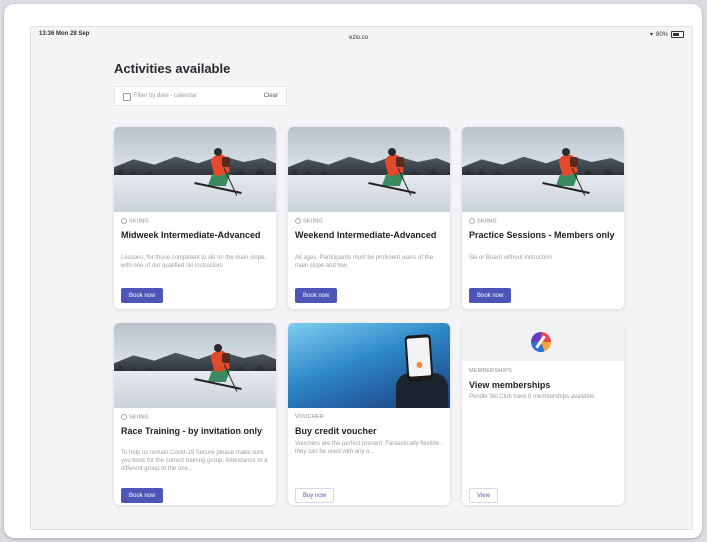  I want to click on card-description: Ski or Board without instruction, so click(510, 258).